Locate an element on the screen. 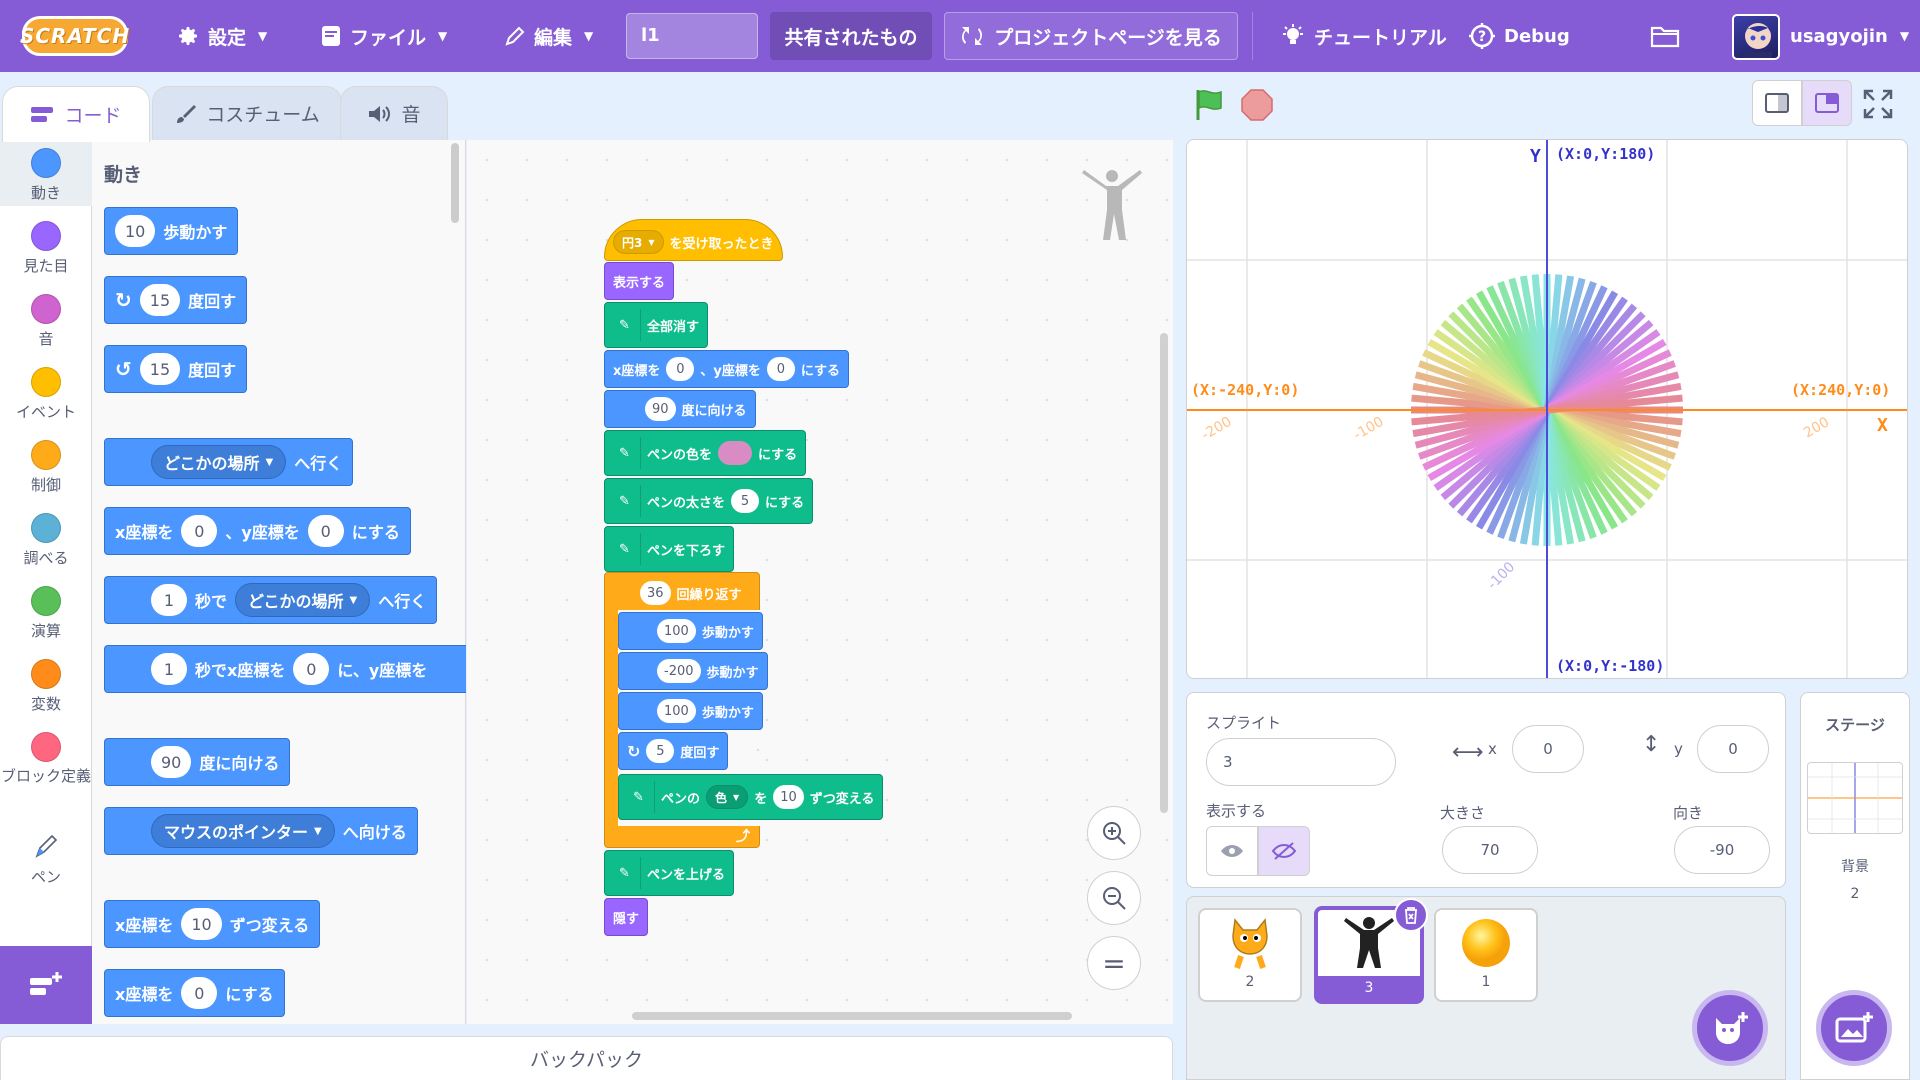  file-menu: ファイル ▼ is located at coordinates (383, 36).